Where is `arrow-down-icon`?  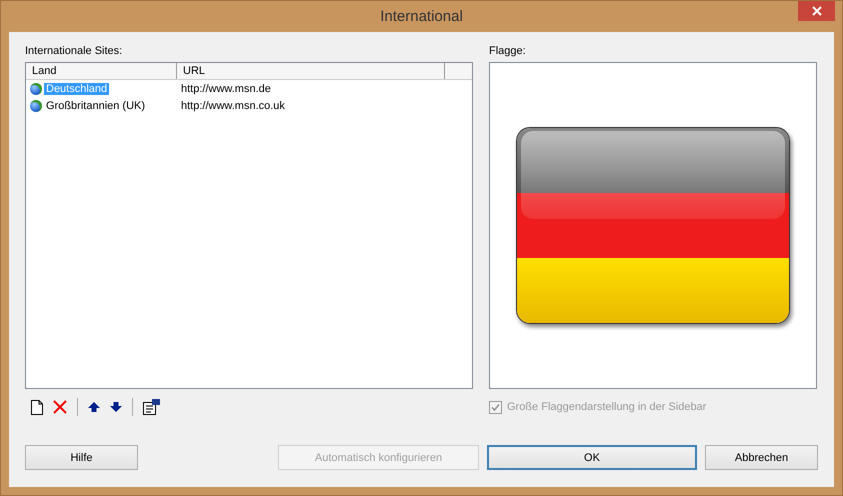 arrow-down-icon is located at coordinates (116, 407).